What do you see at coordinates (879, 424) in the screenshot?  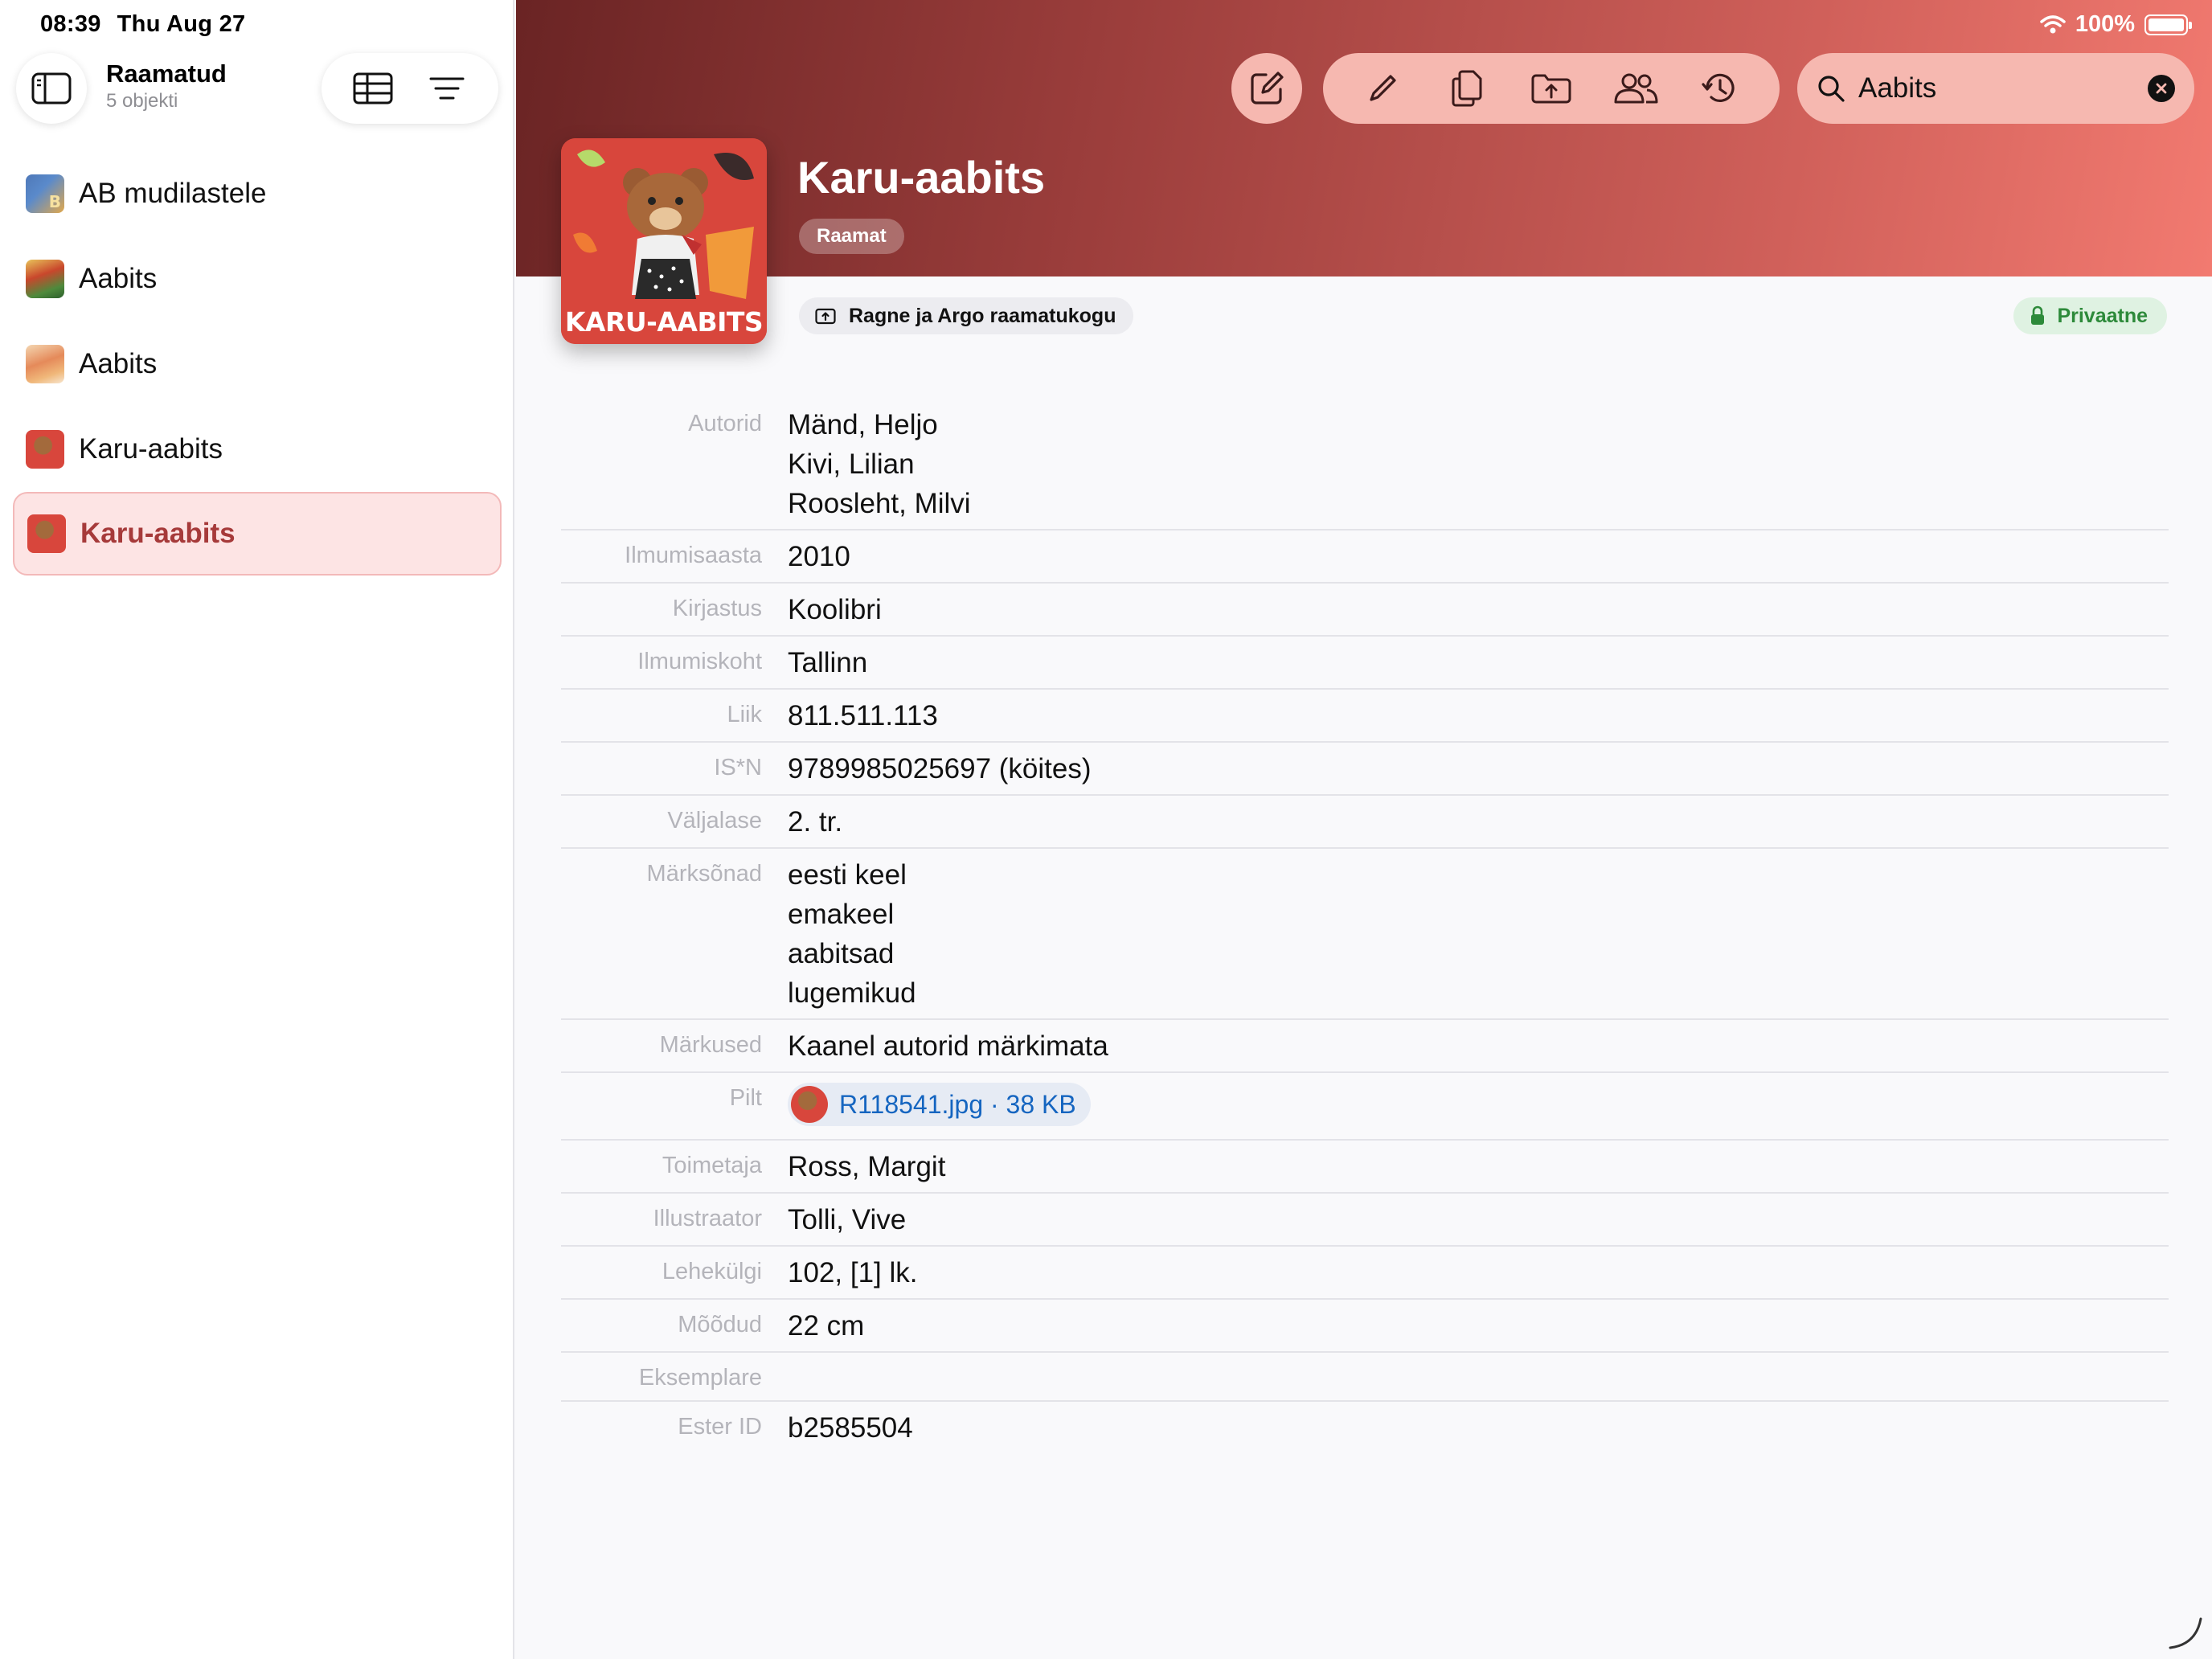 I see `field-value: Mänd, Heljo` at bounding box center [879, 424].